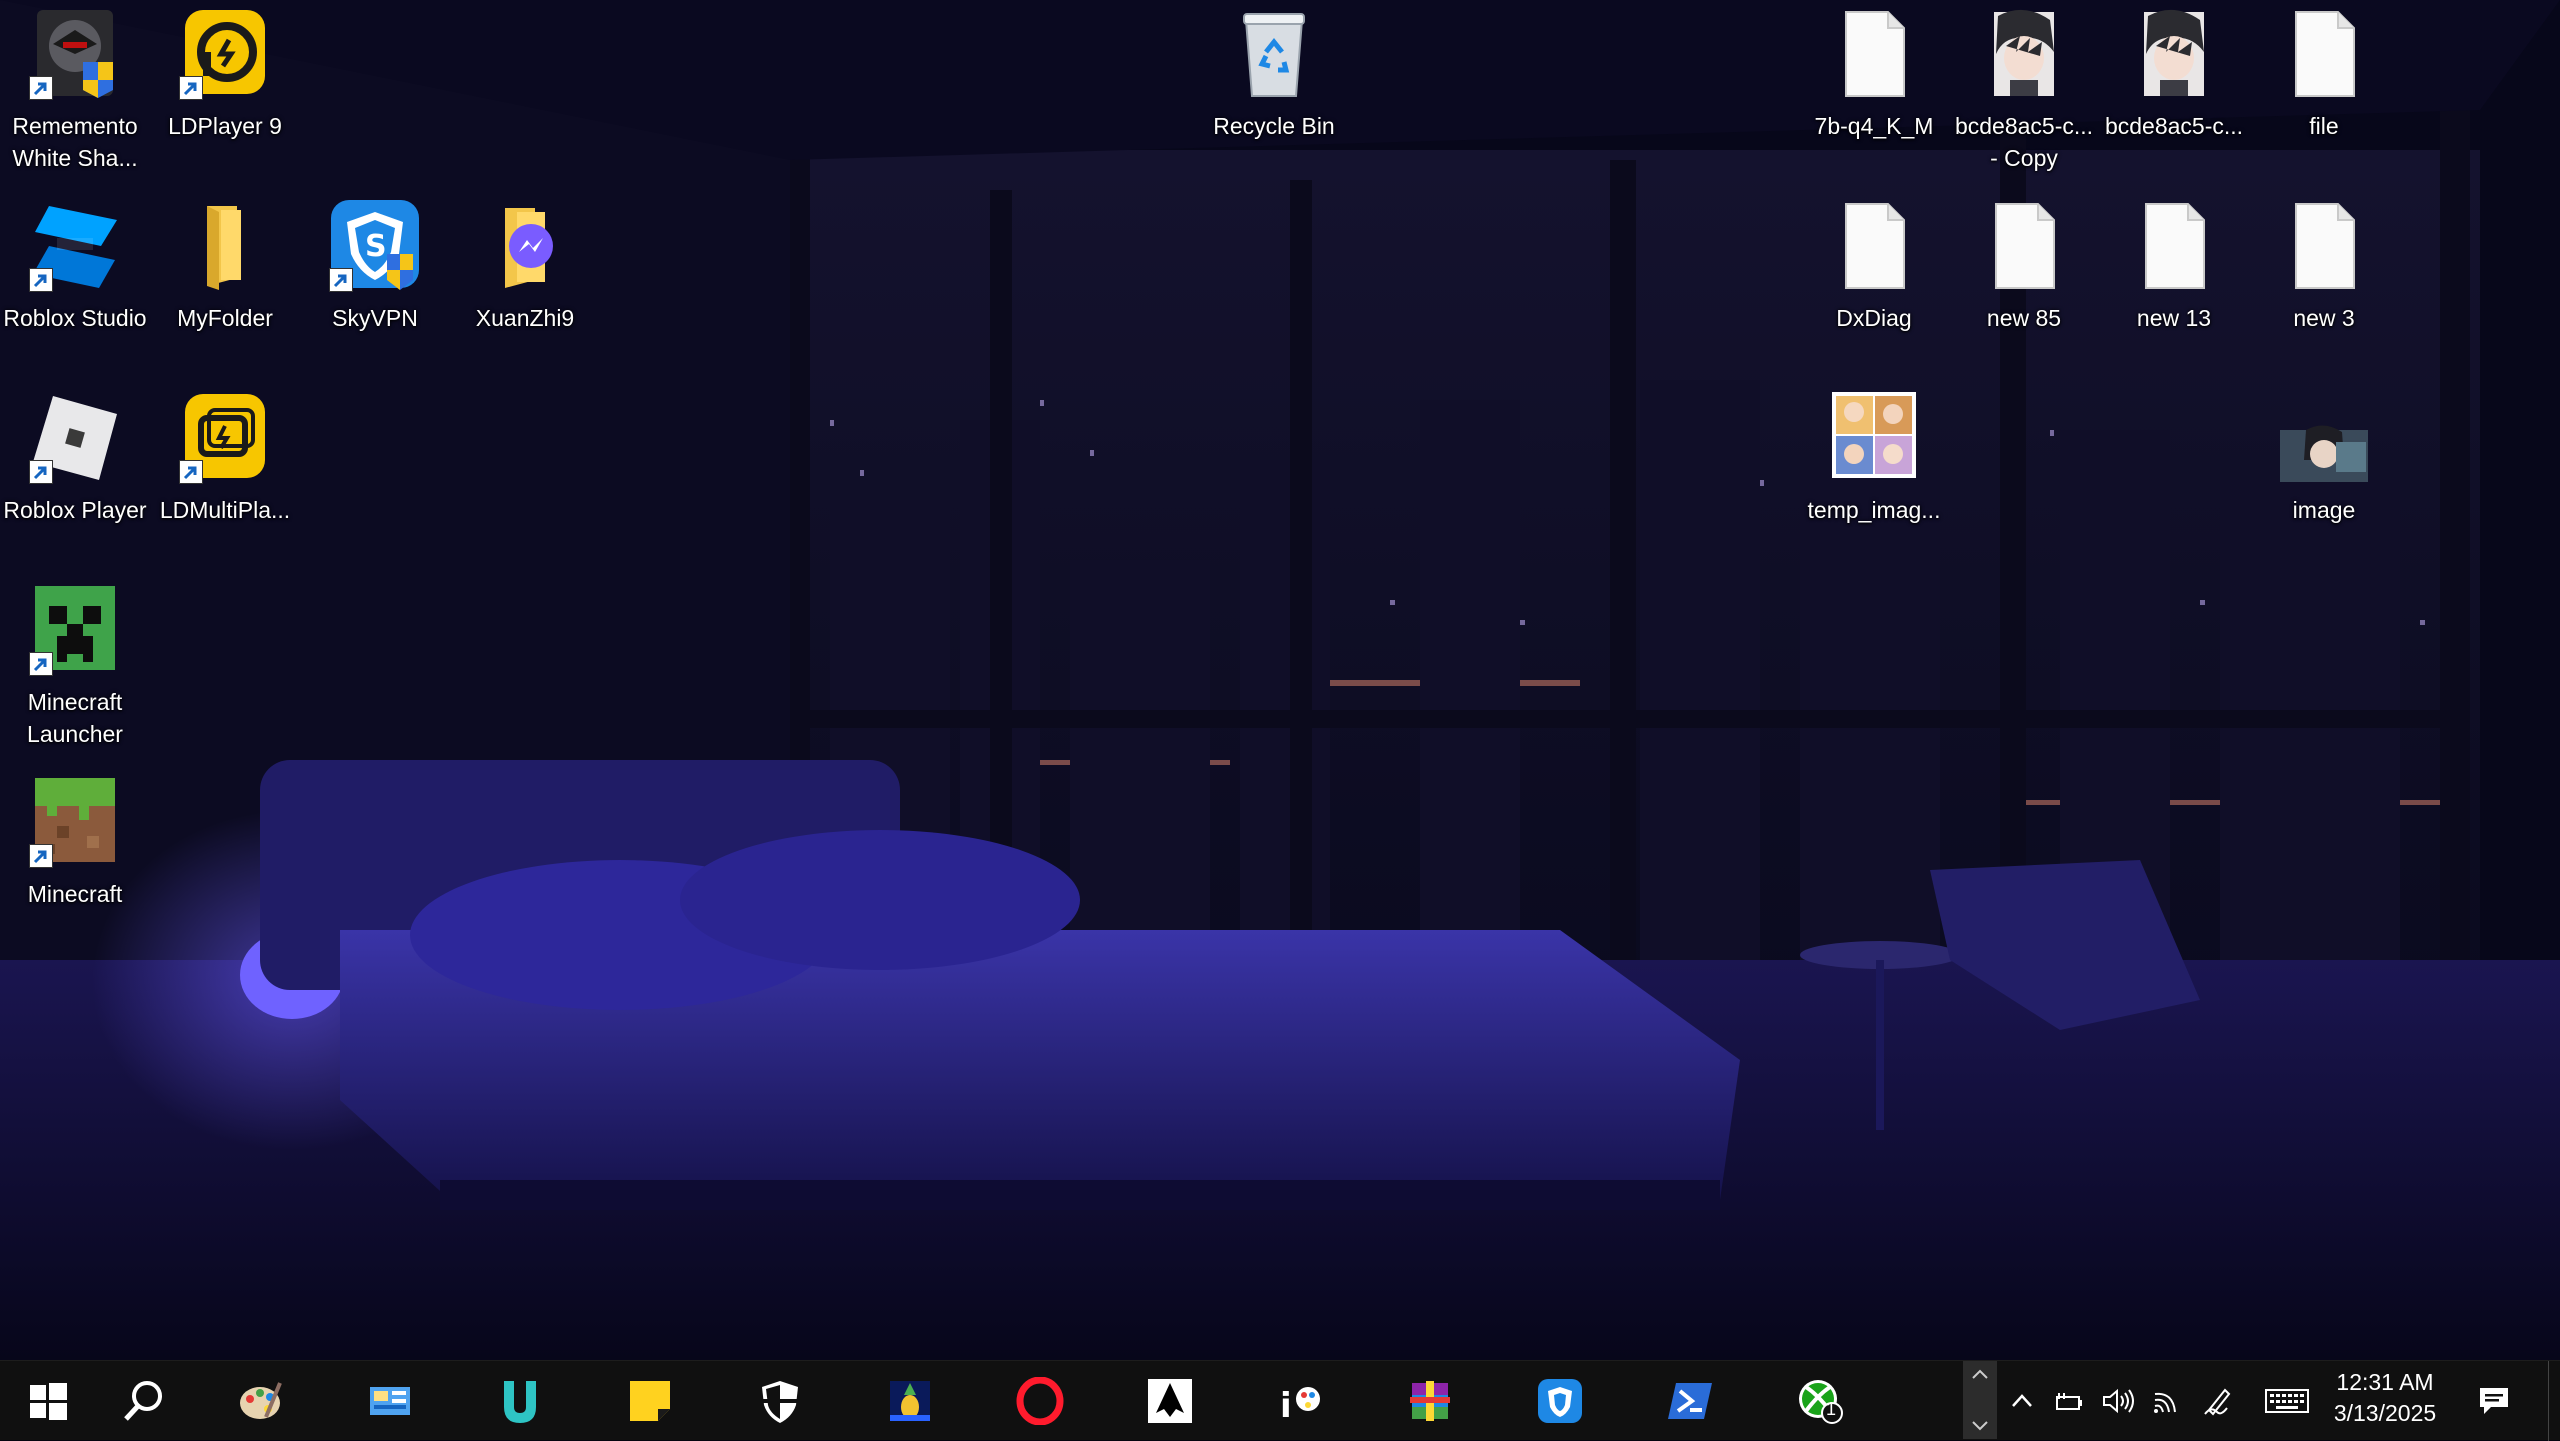 The height and width of the screenshot is (1441, 2560). I want to click on wifi-icon, so click(2165, 1402).